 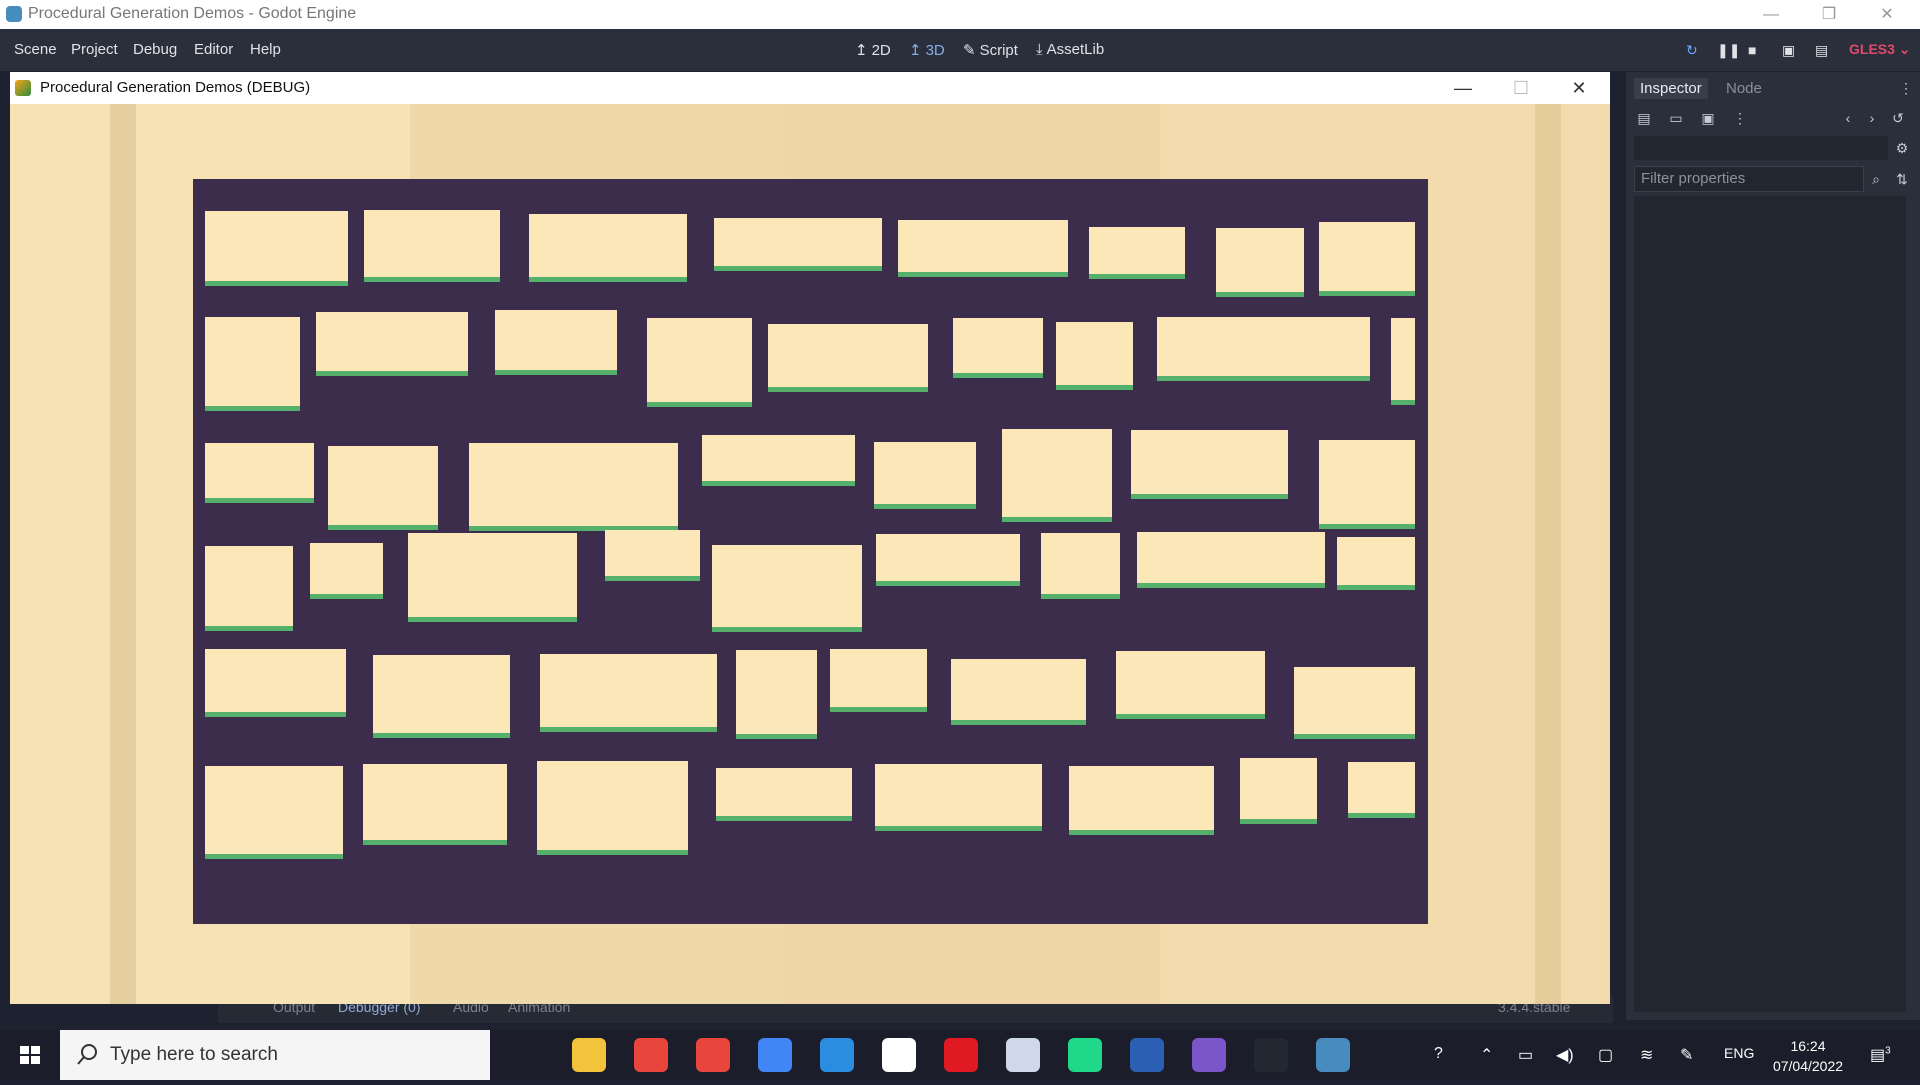 I want to click on battery-icon: ▭, so click(x=1525, y=1055).